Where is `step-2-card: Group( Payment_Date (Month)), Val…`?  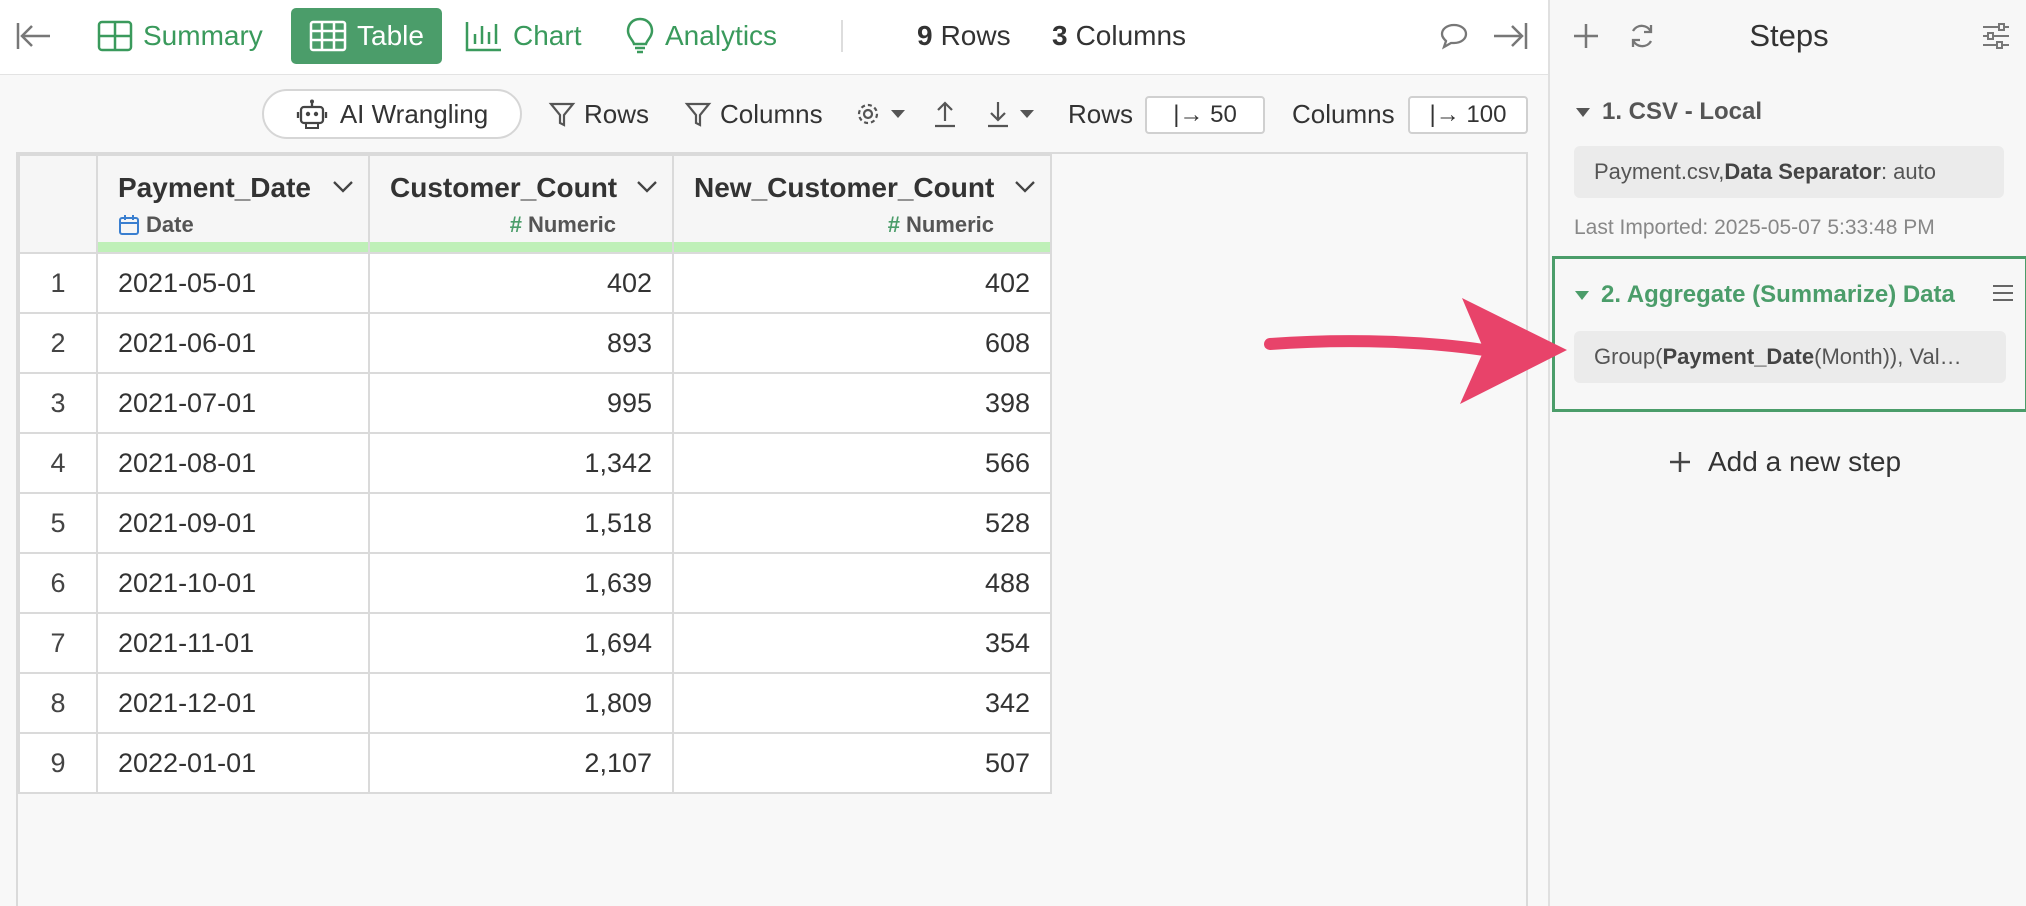
step-2-card: Group( Payment_Date (Month)), Val… is located at coordinates (1790, 357).